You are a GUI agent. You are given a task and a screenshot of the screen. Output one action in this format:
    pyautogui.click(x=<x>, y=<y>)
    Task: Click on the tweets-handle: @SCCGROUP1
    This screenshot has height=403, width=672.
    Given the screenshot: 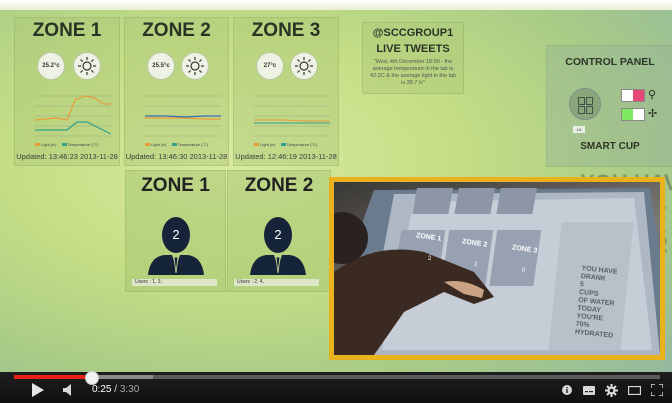 What is the action you would take?
    pyautogui.click(x=413, y=33)
    